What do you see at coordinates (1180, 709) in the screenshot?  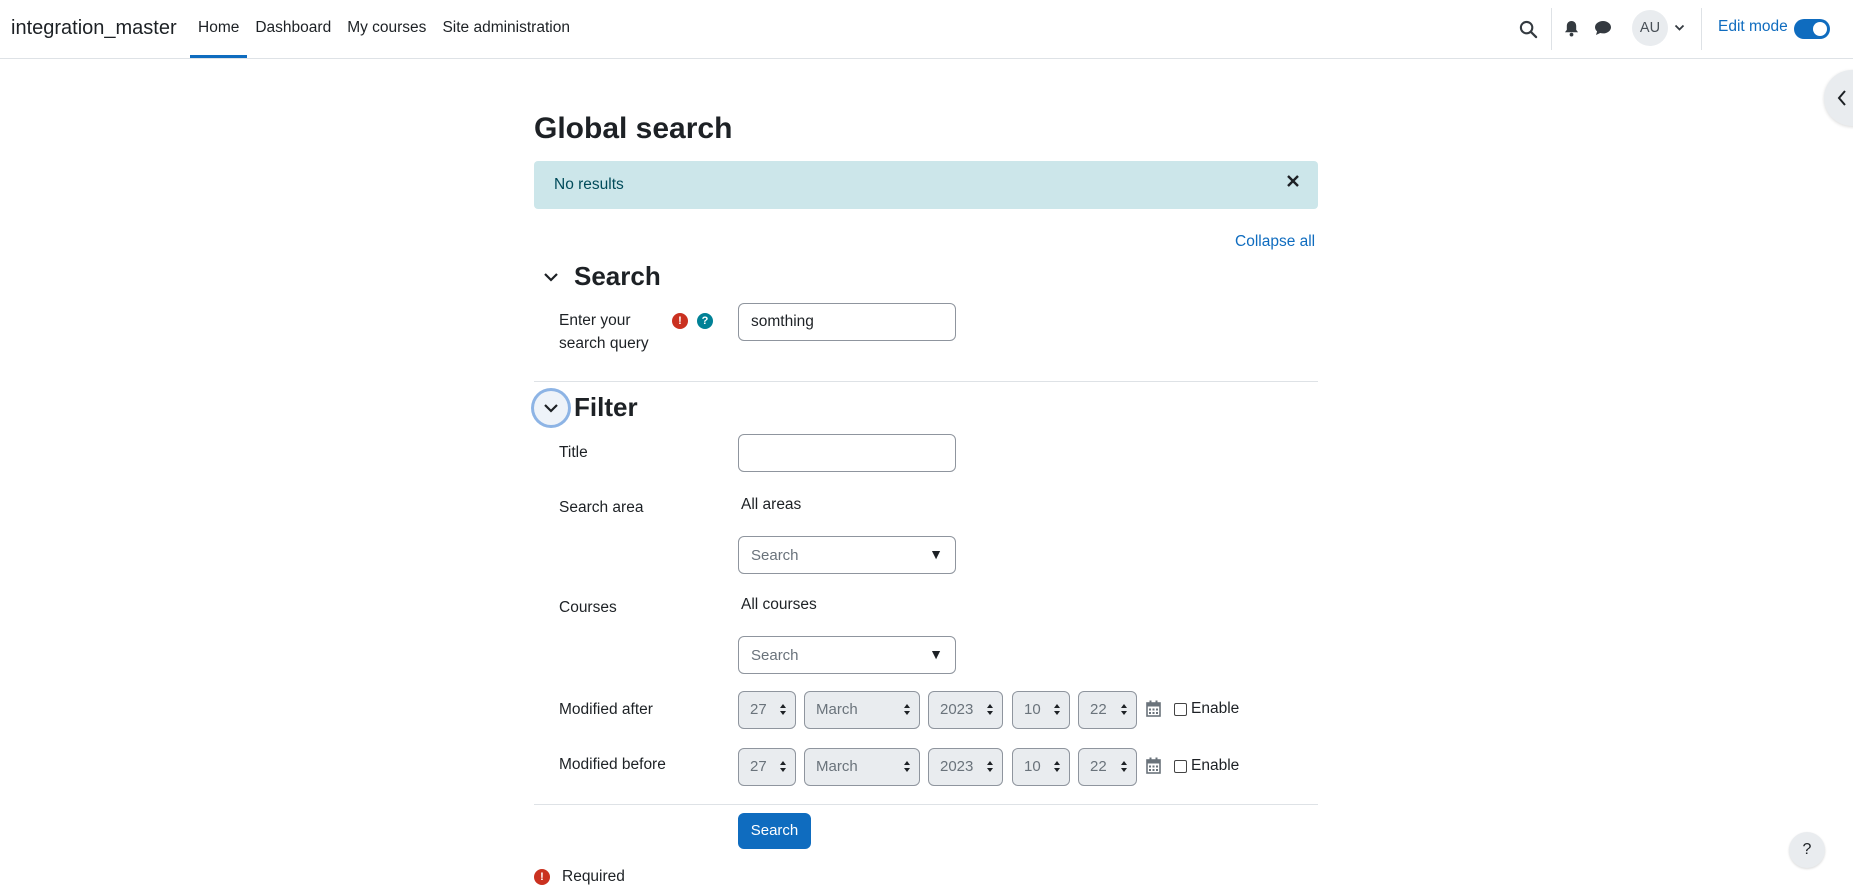 I see `modified-after-enable-checkbox` at bounding box center [1180, 709].